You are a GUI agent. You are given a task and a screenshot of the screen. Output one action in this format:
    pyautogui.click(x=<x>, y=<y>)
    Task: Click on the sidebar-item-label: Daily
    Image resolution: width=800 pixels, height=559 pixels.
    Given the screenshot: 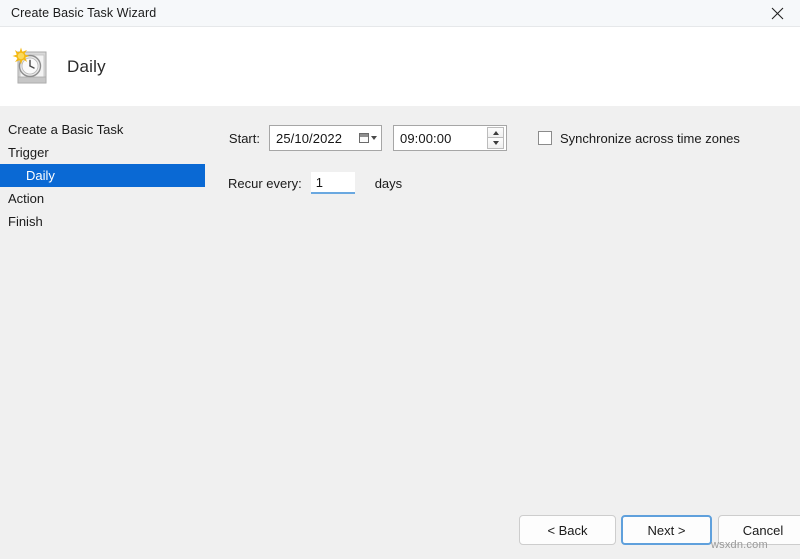 What is the action you would take?
    pyautogui.click(x=40, y=175)
    